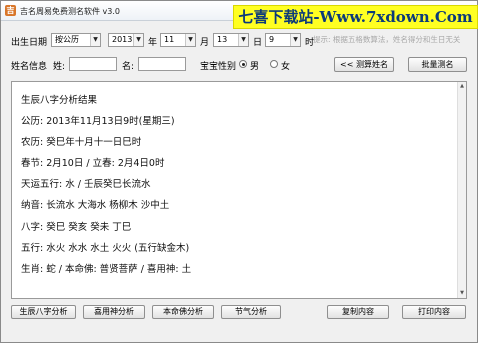 The width and height of the screenshot is (478, 343). What do you see at coordinates (364, 64) in the screenshot?
I see `test-name-button: << 测算姓名` at bounding box center [364, 64].